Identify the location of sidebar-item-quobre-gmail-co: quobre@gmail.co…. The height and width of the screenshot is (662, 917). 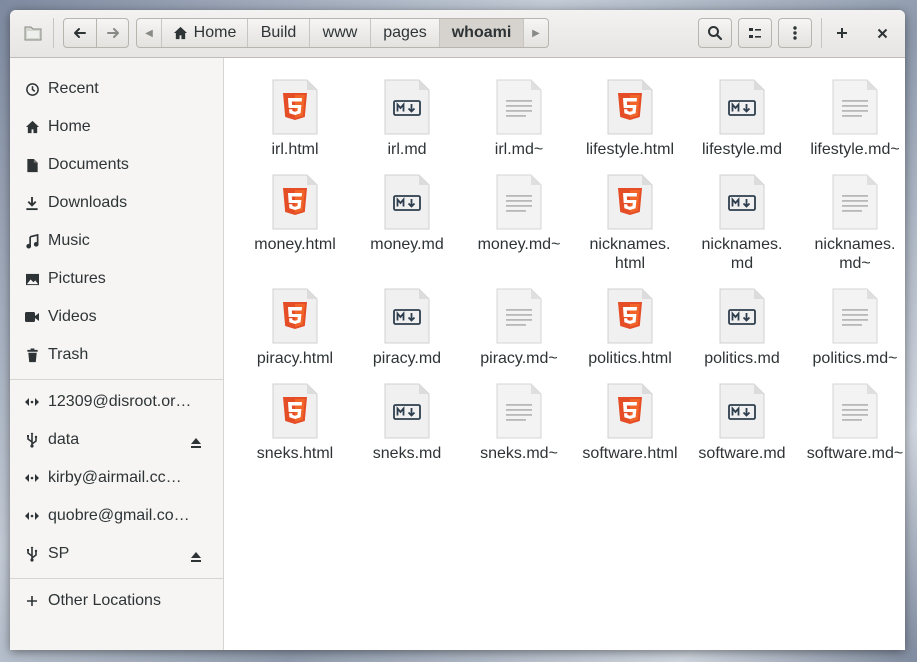
(116, 516).